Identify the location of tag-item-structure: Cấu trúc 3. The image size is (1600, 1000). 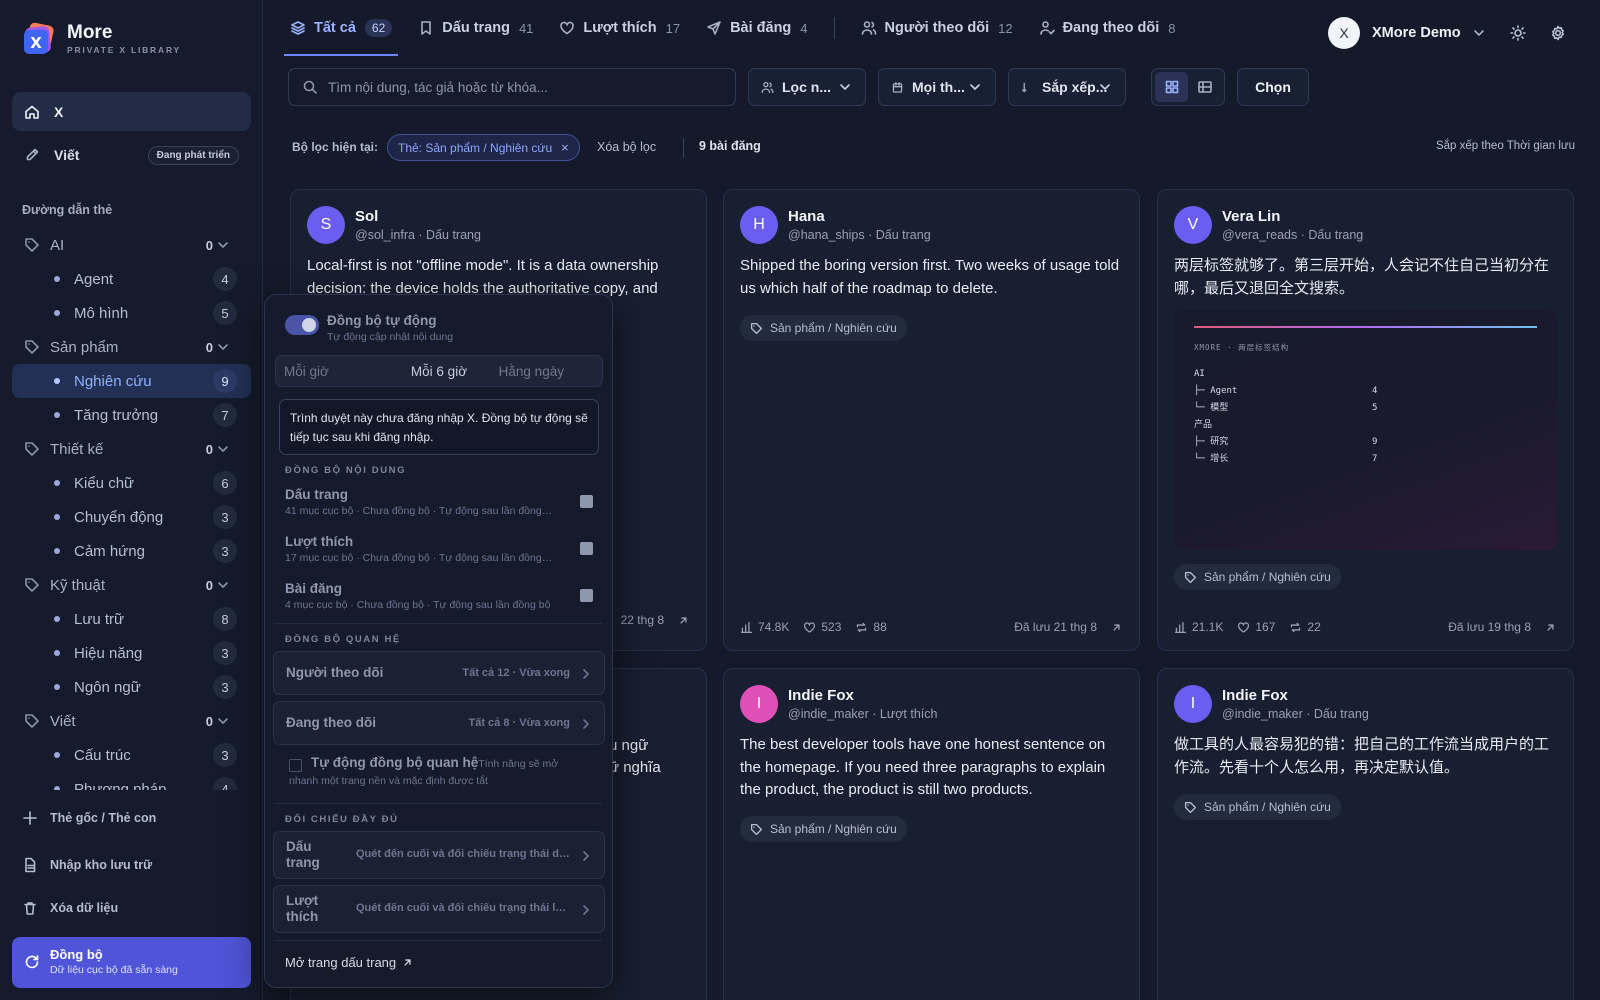
(131, 755).